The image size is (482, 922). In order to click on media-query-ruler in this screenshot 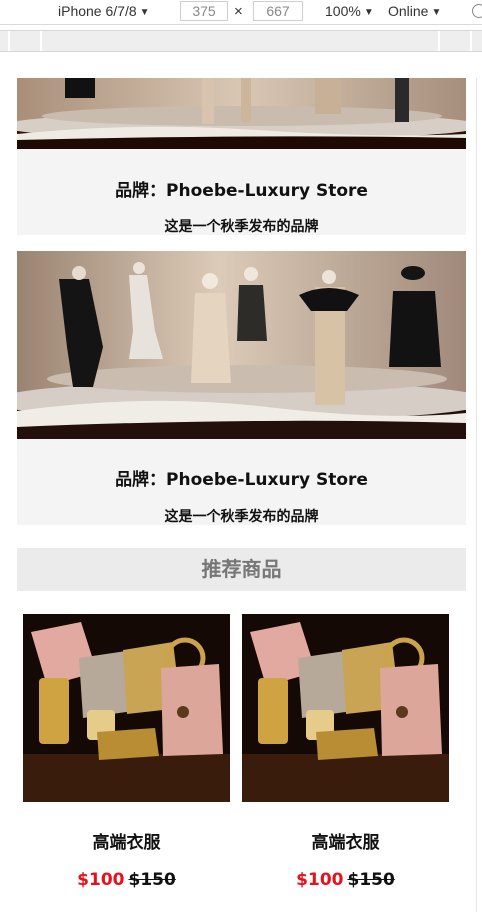, I will do `click(241, 41)`.